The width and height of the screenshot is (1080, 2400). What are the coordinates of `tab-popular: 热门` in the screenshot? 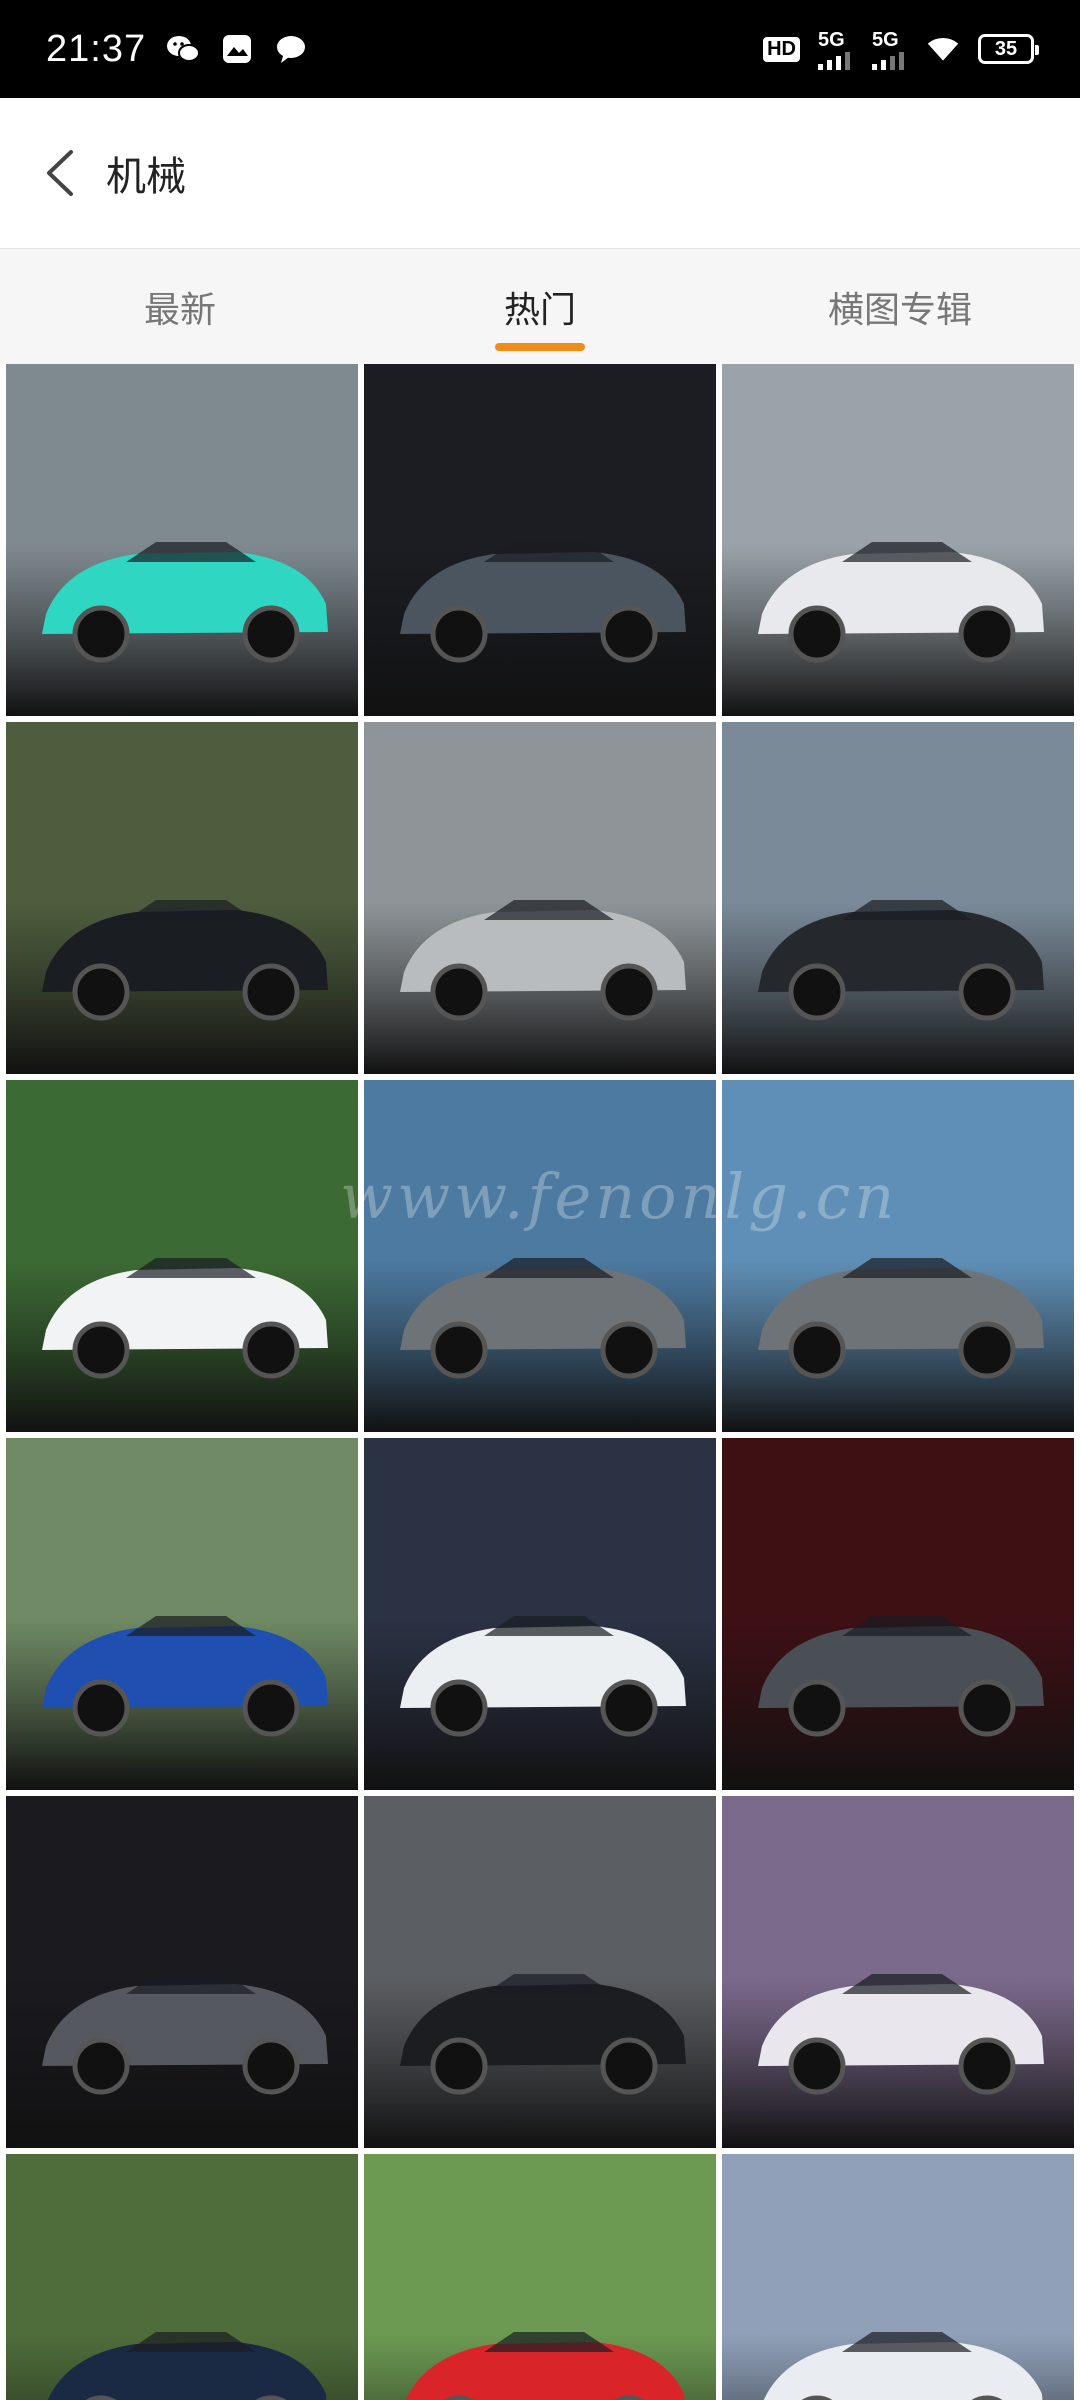 It's located at (540, 307).